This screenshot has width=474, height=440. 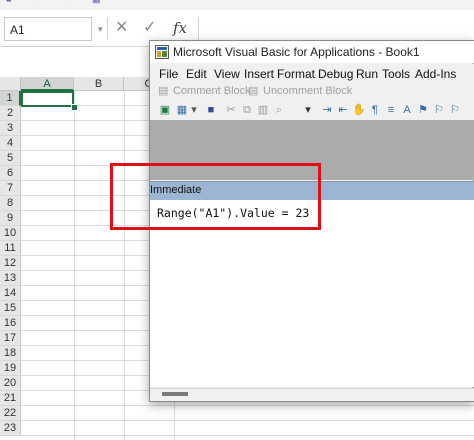 I want to click on uncomment-block-button: Uncomment Block, so click(x=307, y=91).